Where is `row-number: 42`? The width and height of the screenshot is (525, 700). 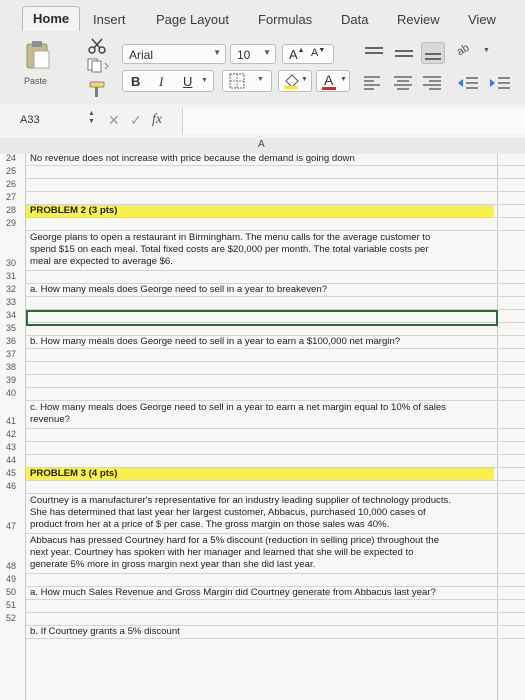
row-number: 42 is located at coordinates (15, 434).